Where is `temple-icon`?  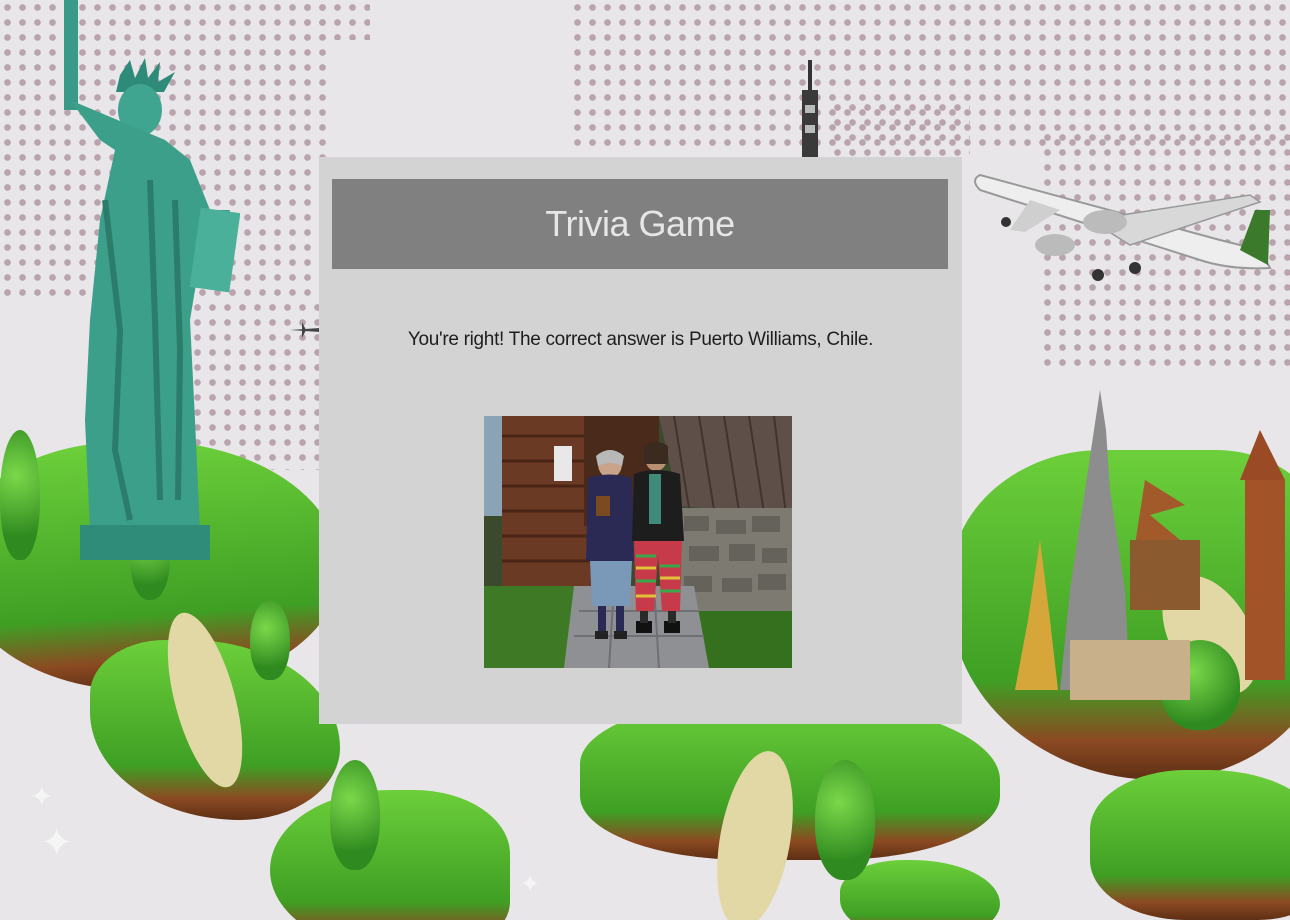
temple-icon is located at coordinates (1150, 545).